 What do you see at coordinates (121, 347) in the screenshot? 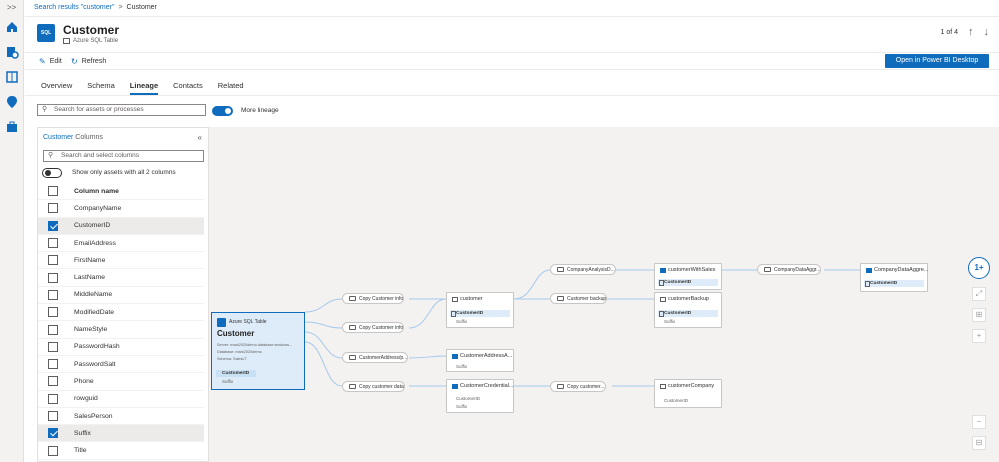
I see `column-row: PasswordHash` at bounding box center [121, 347].